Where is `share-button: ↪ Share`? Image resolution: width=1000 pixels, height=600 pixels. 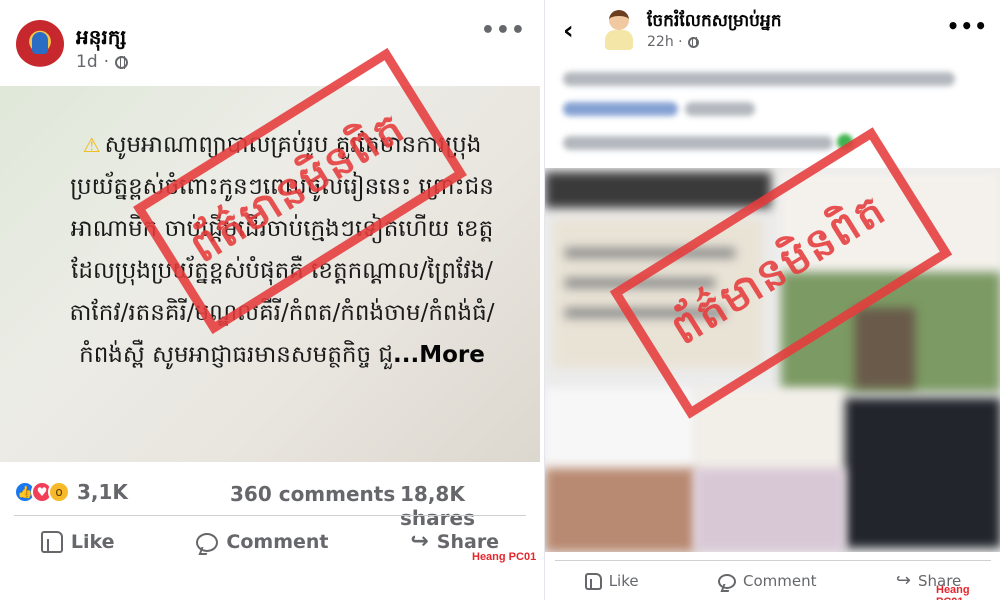 share-button: ↪ Share is located at coordinates (455, 541).